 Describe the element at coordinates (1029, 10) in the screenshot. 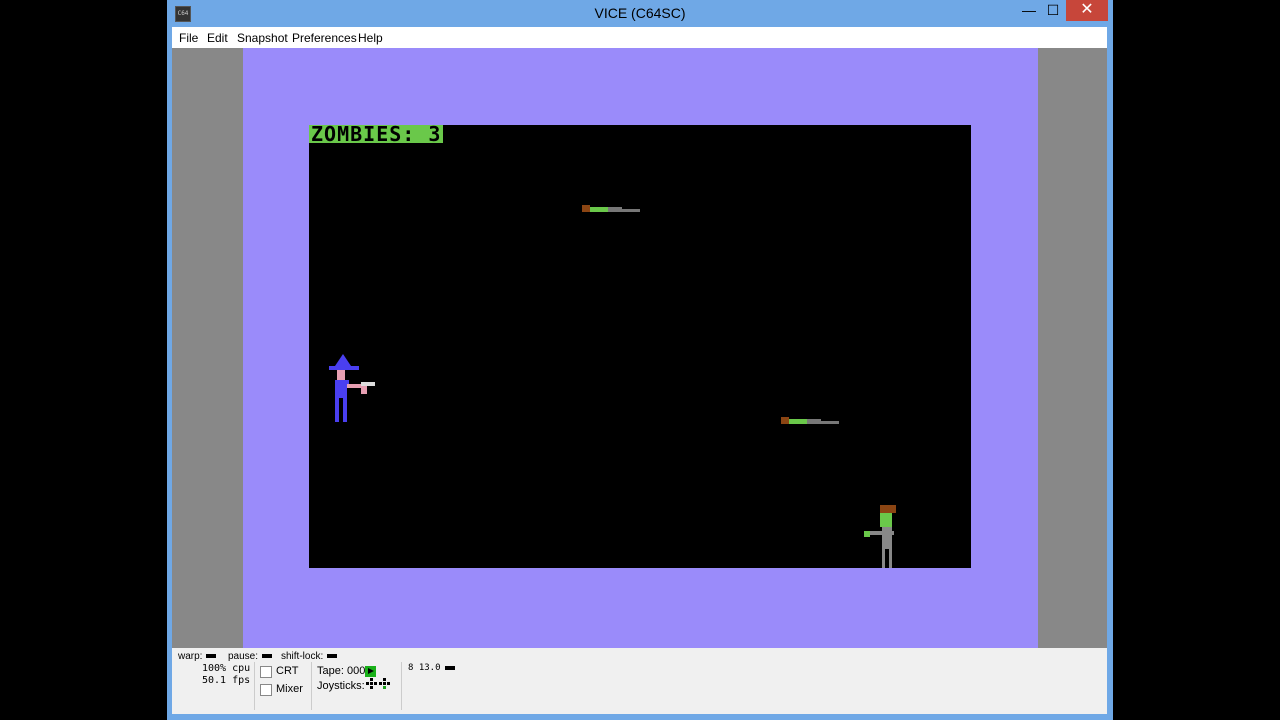

I see `minimize-button: —` at that location.